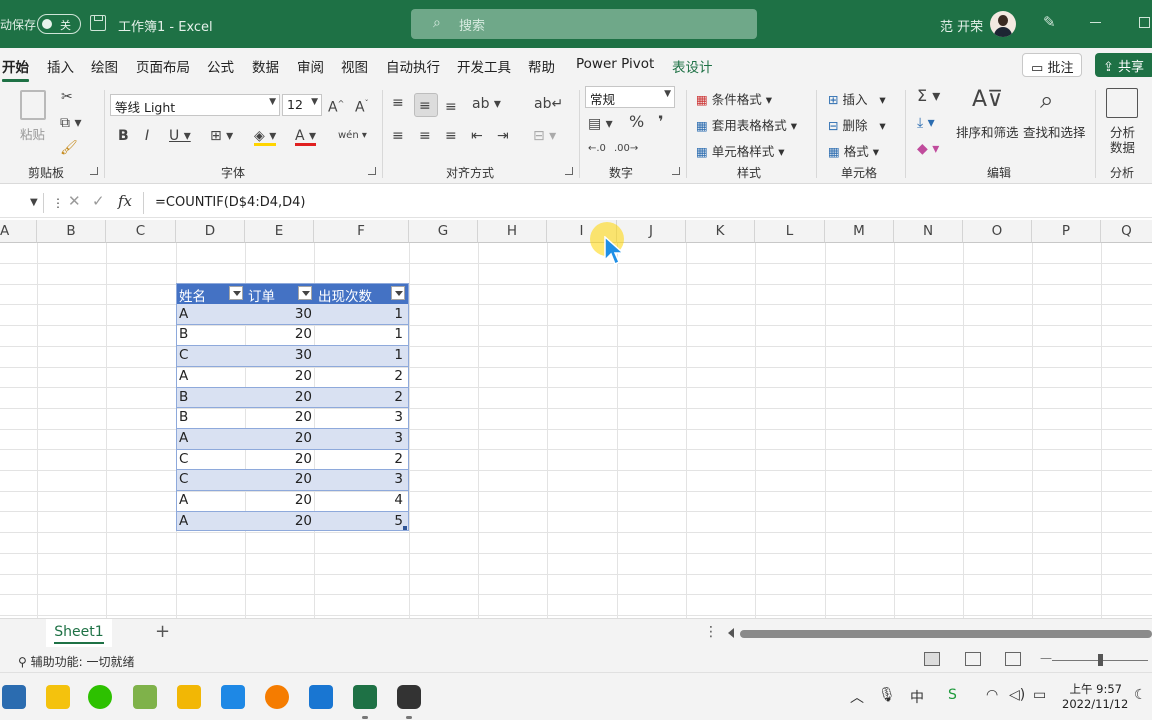 The width and height of the screenshot is (1152, 720). What do you see at coordinates (928, 149) in the screenshot?
I see `clear-icon: ◆ ▾` at bounding box center [928, 149].